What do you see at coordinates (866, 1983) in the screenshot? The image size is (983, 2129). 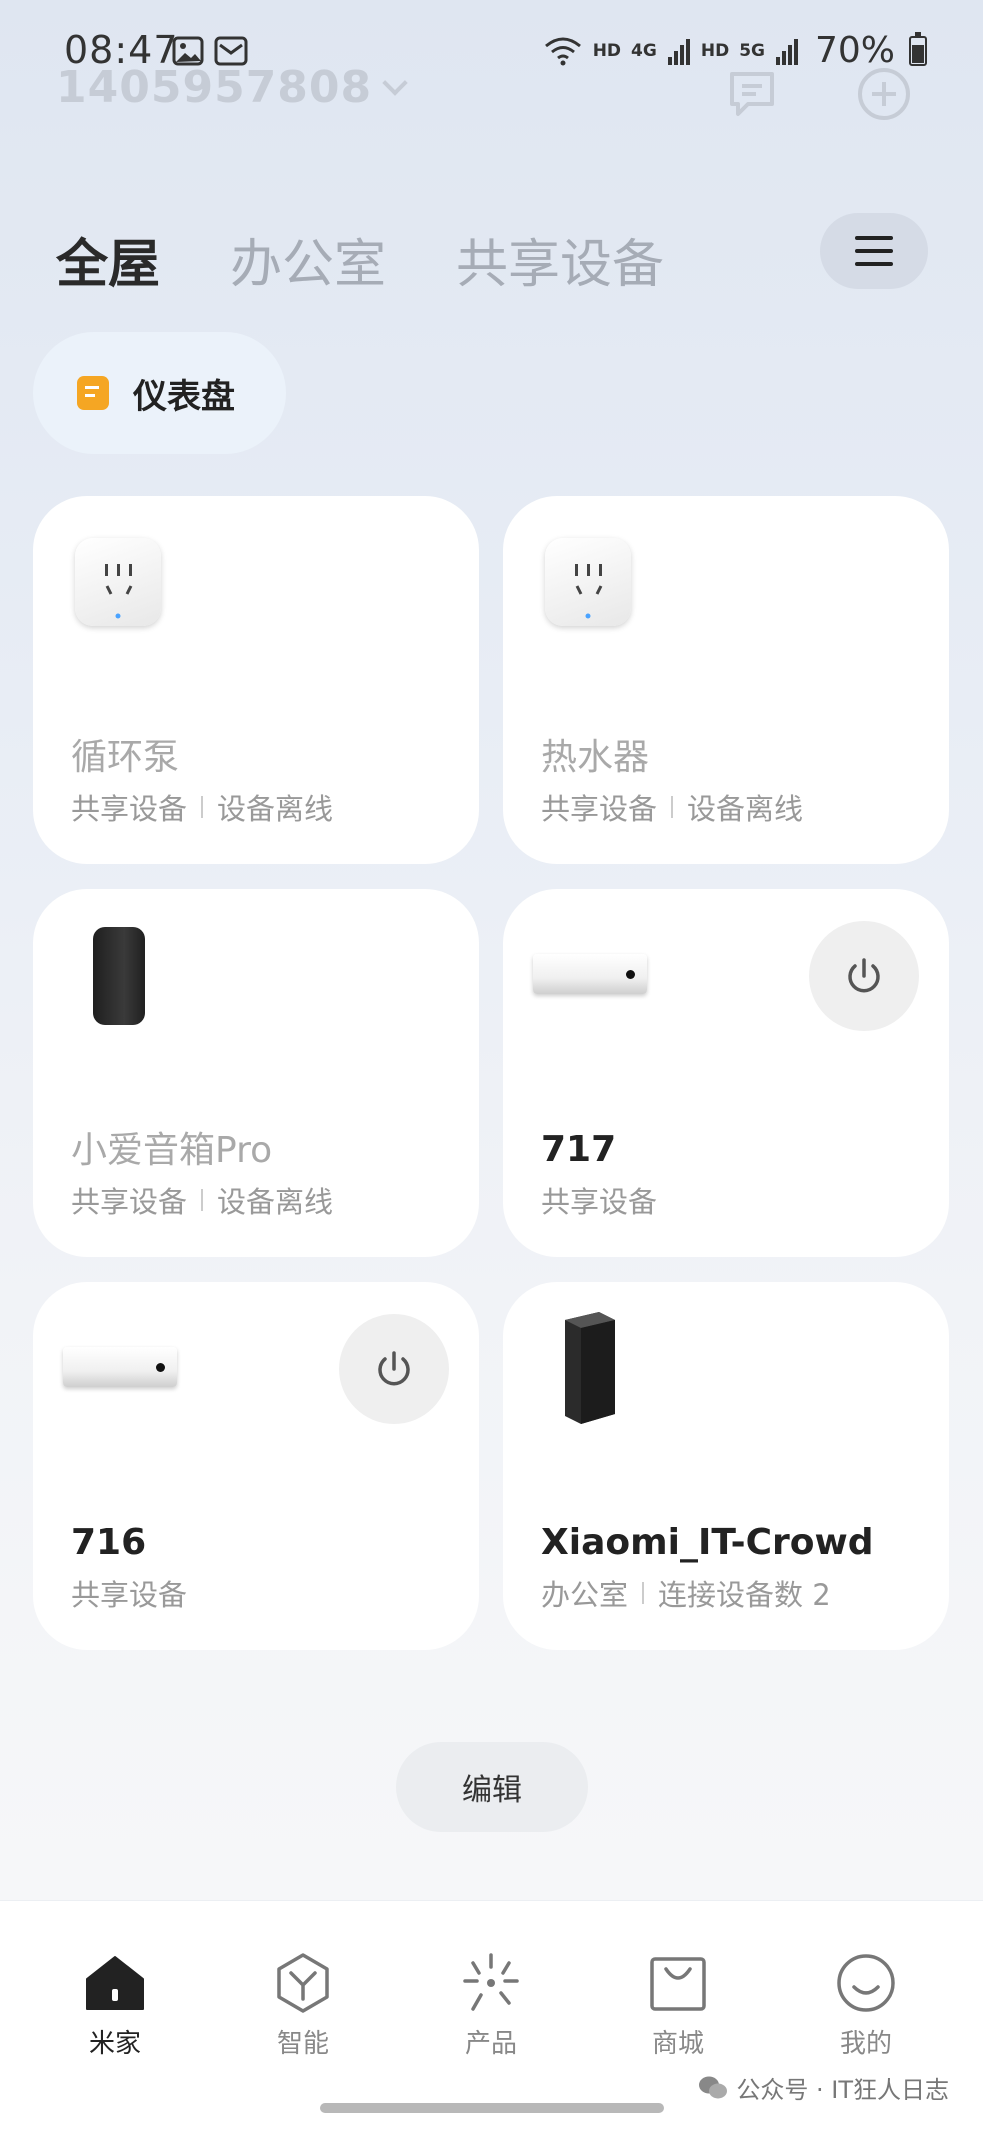 I see `smiley-profile-icon` at bounding box center [866, 1983].